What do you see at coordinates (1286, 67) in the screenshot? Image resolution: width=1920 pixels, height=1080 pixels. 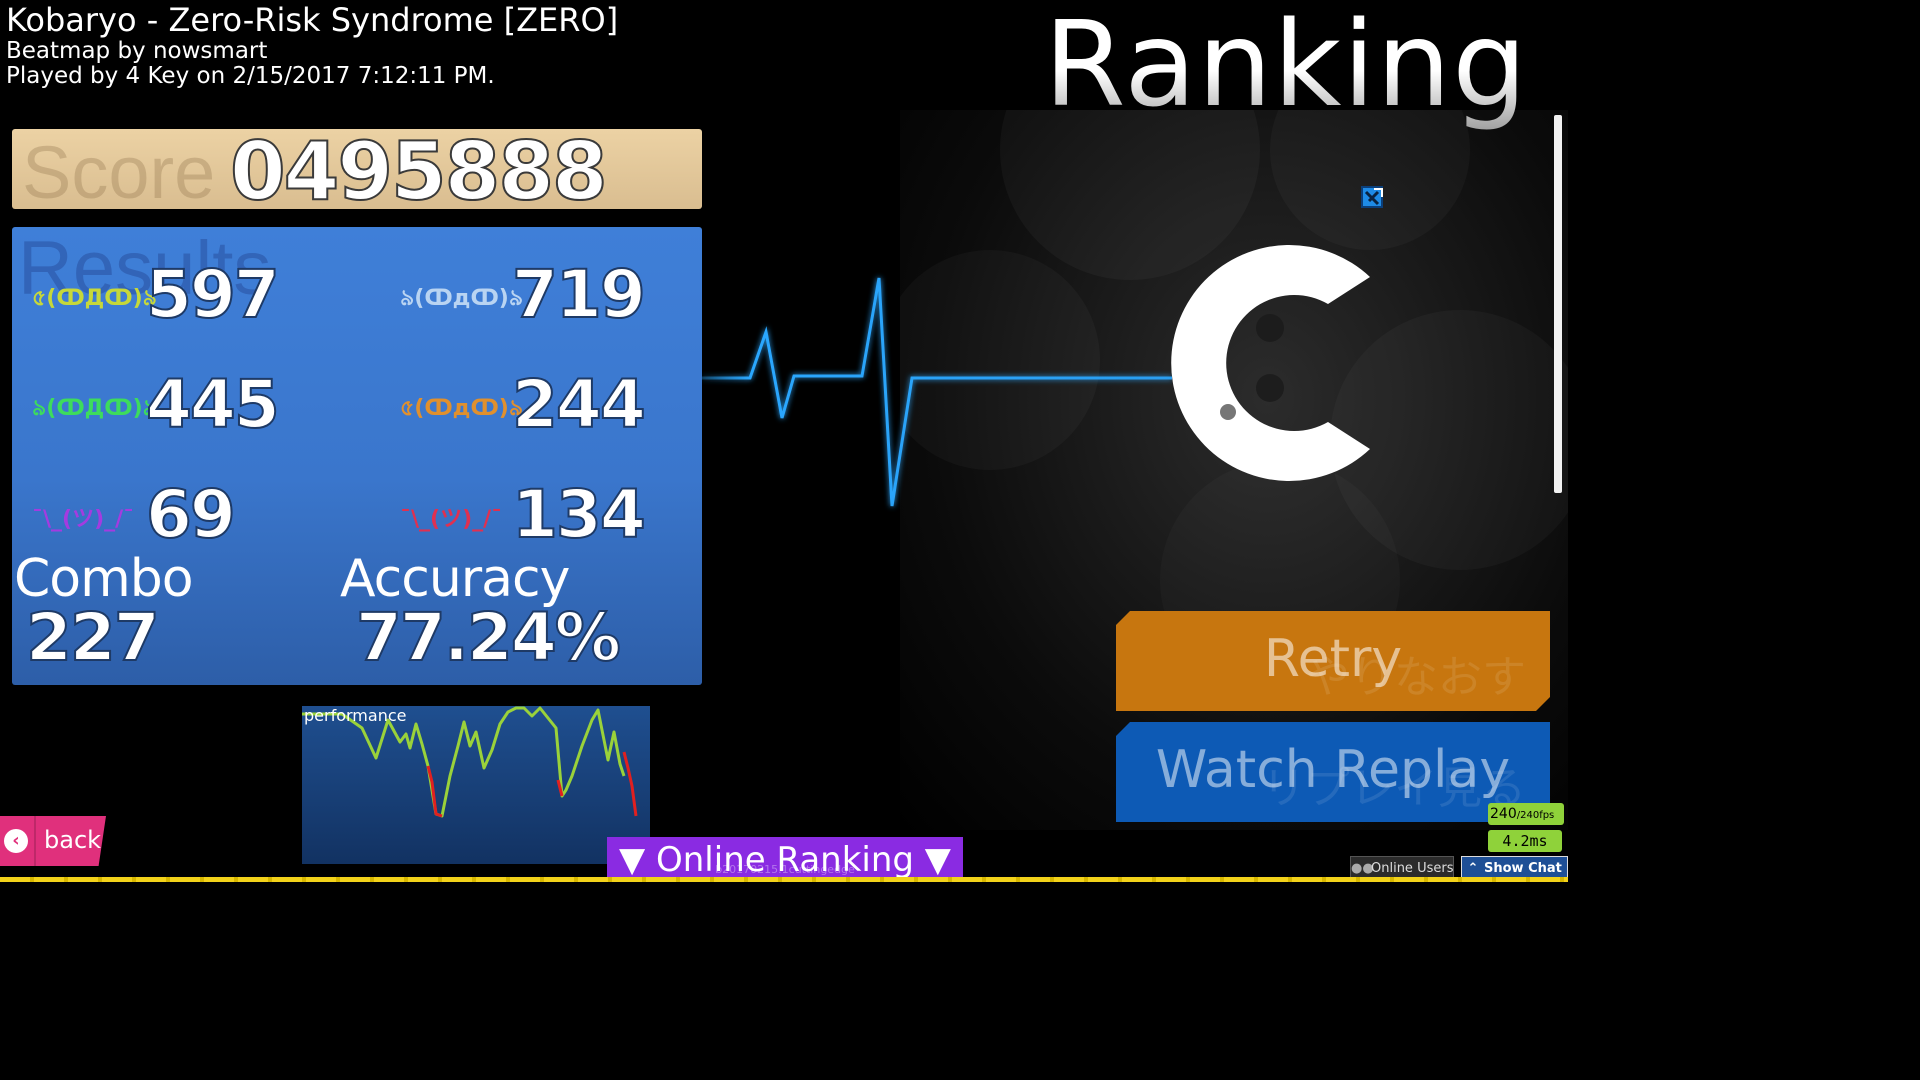 I see `ranking-title: Ranking` at bounding box center [1286, 67].